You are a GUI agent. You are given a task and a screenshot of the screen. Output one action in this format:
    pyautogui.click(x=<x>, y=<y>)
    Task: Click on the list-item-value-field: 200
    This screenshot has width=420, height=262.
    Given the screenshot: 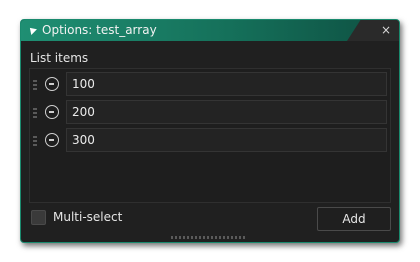 What is the action you would take?
    pyautogui.click(x=226, y=112)
    